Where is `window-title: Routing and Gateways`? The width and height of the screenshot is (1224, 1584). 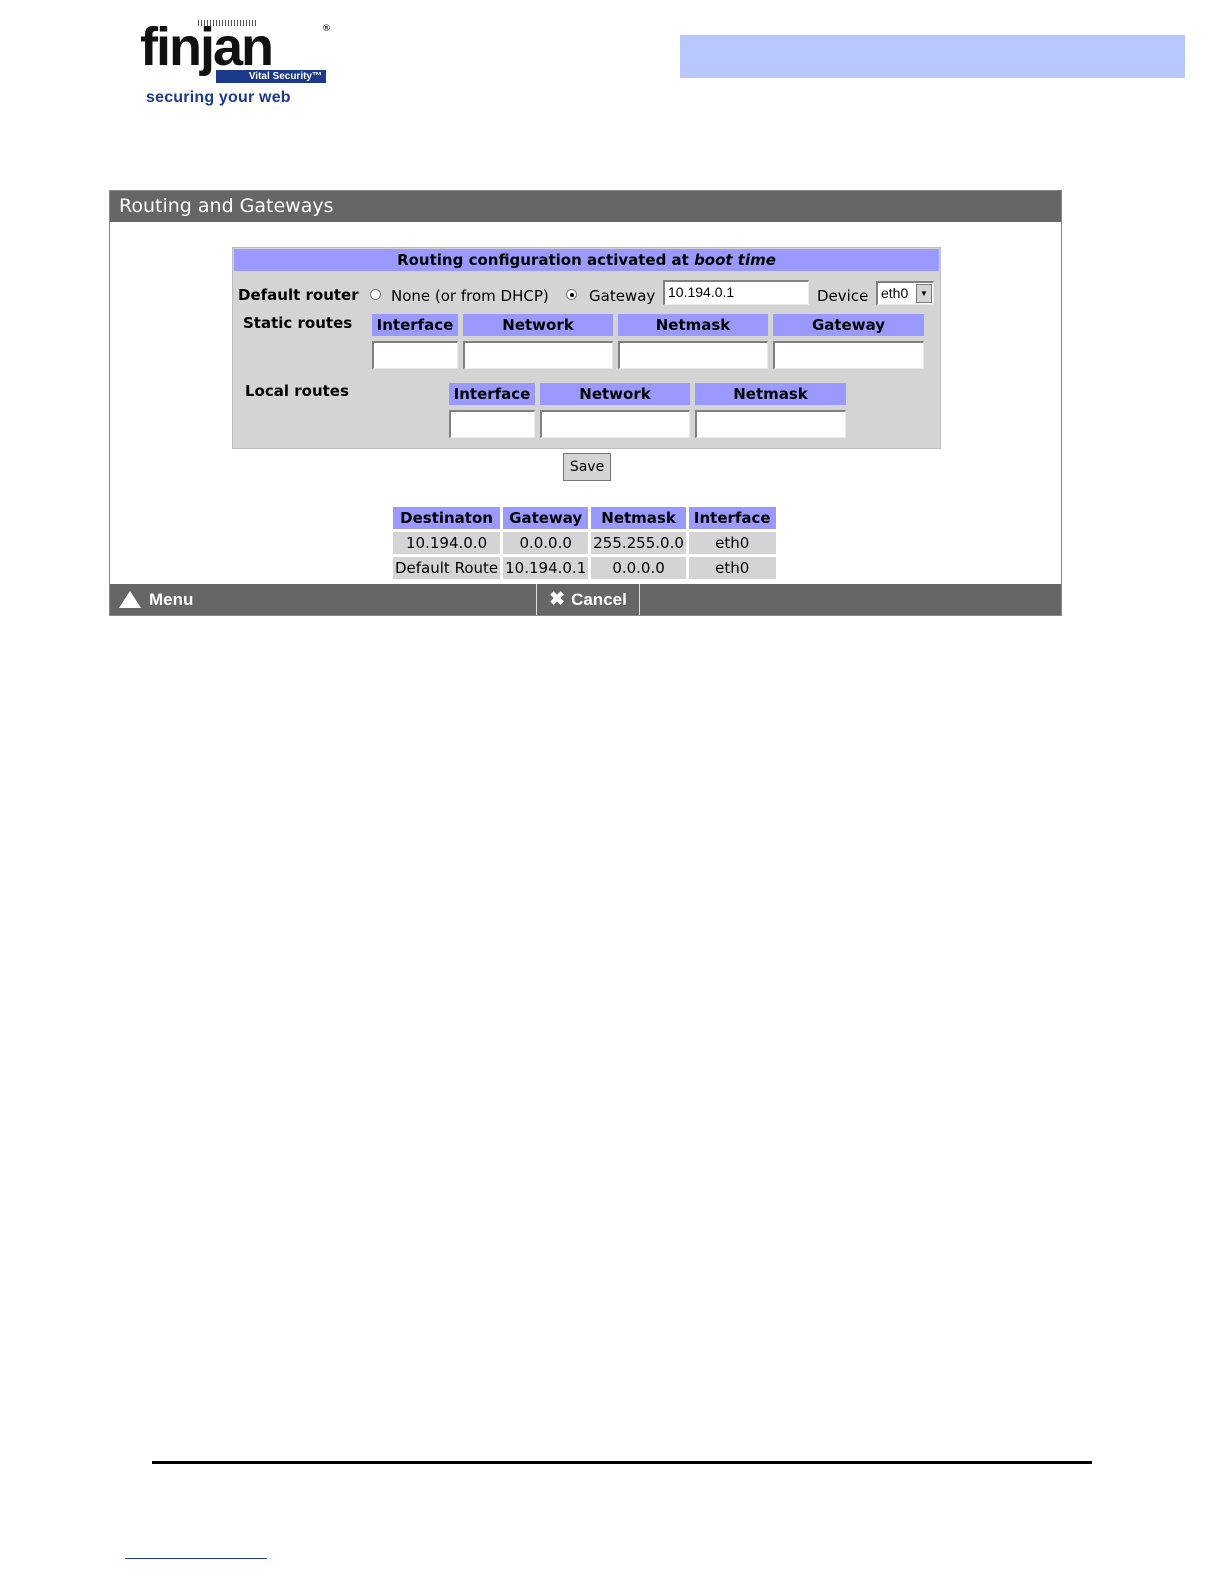 window-title: Routing and Gateways is located at coordinates (585, 206).